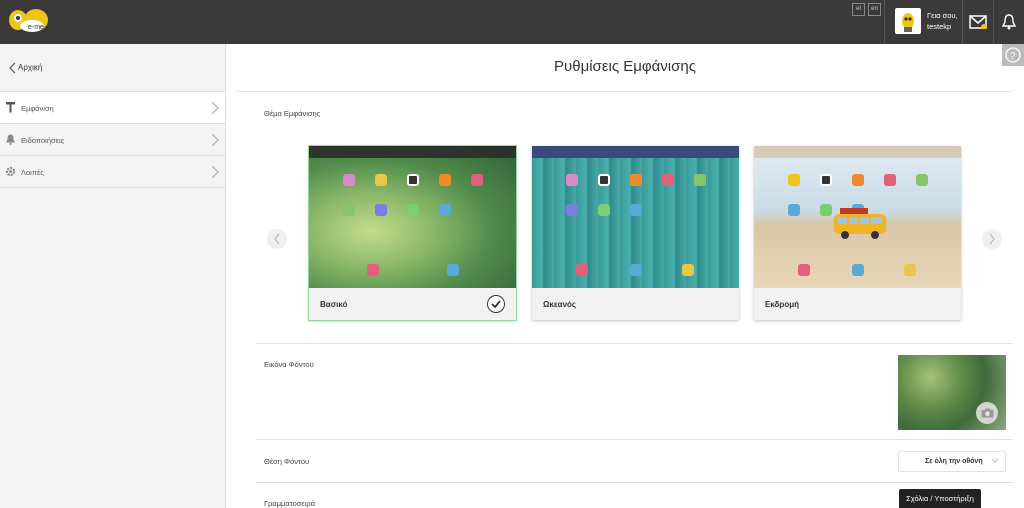  I want to click on e-me-logo: e-me, so click(32, 22).